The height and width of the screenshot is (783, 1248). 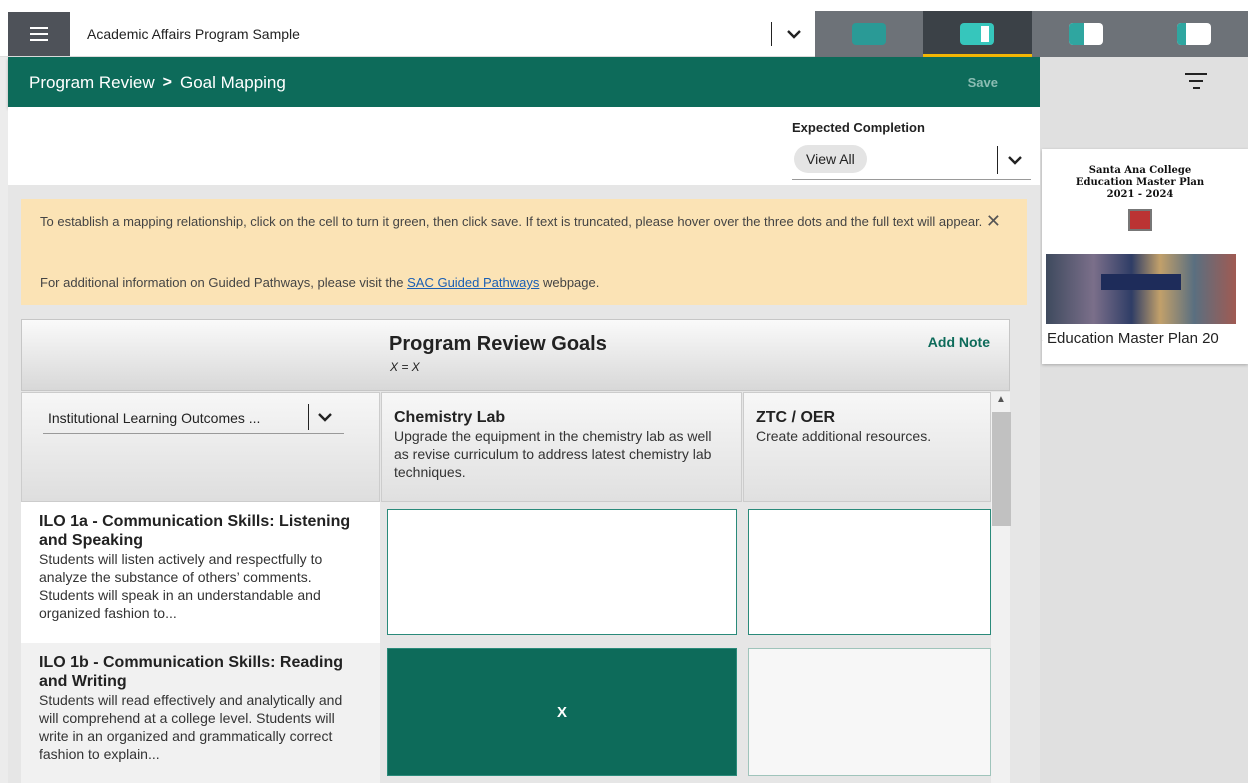 I want to click on scrollbar-thumb, so click(x=1001, y=469).